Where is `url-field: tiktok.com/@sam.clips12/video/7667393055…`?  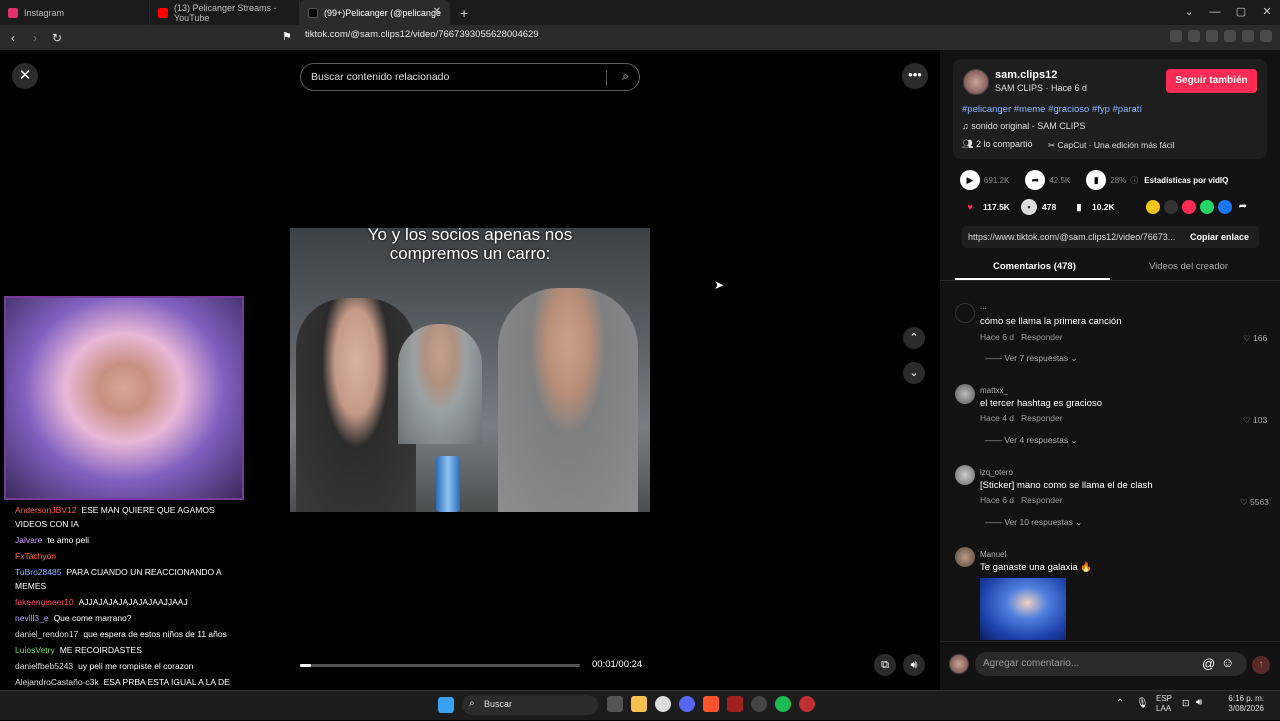 url-field: tiktok.com/@sam.clips12/video/7667393055… is located at coordinates (422, 34).